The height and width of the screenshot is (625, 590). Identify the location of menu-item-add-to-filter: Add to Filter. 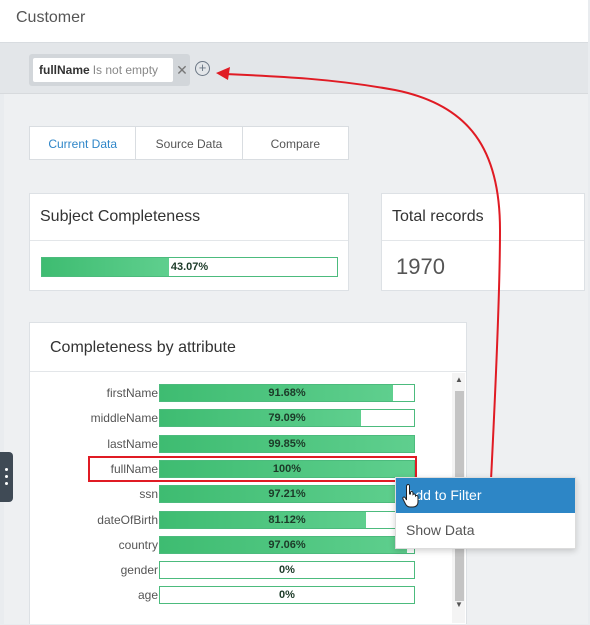
(485, 495).